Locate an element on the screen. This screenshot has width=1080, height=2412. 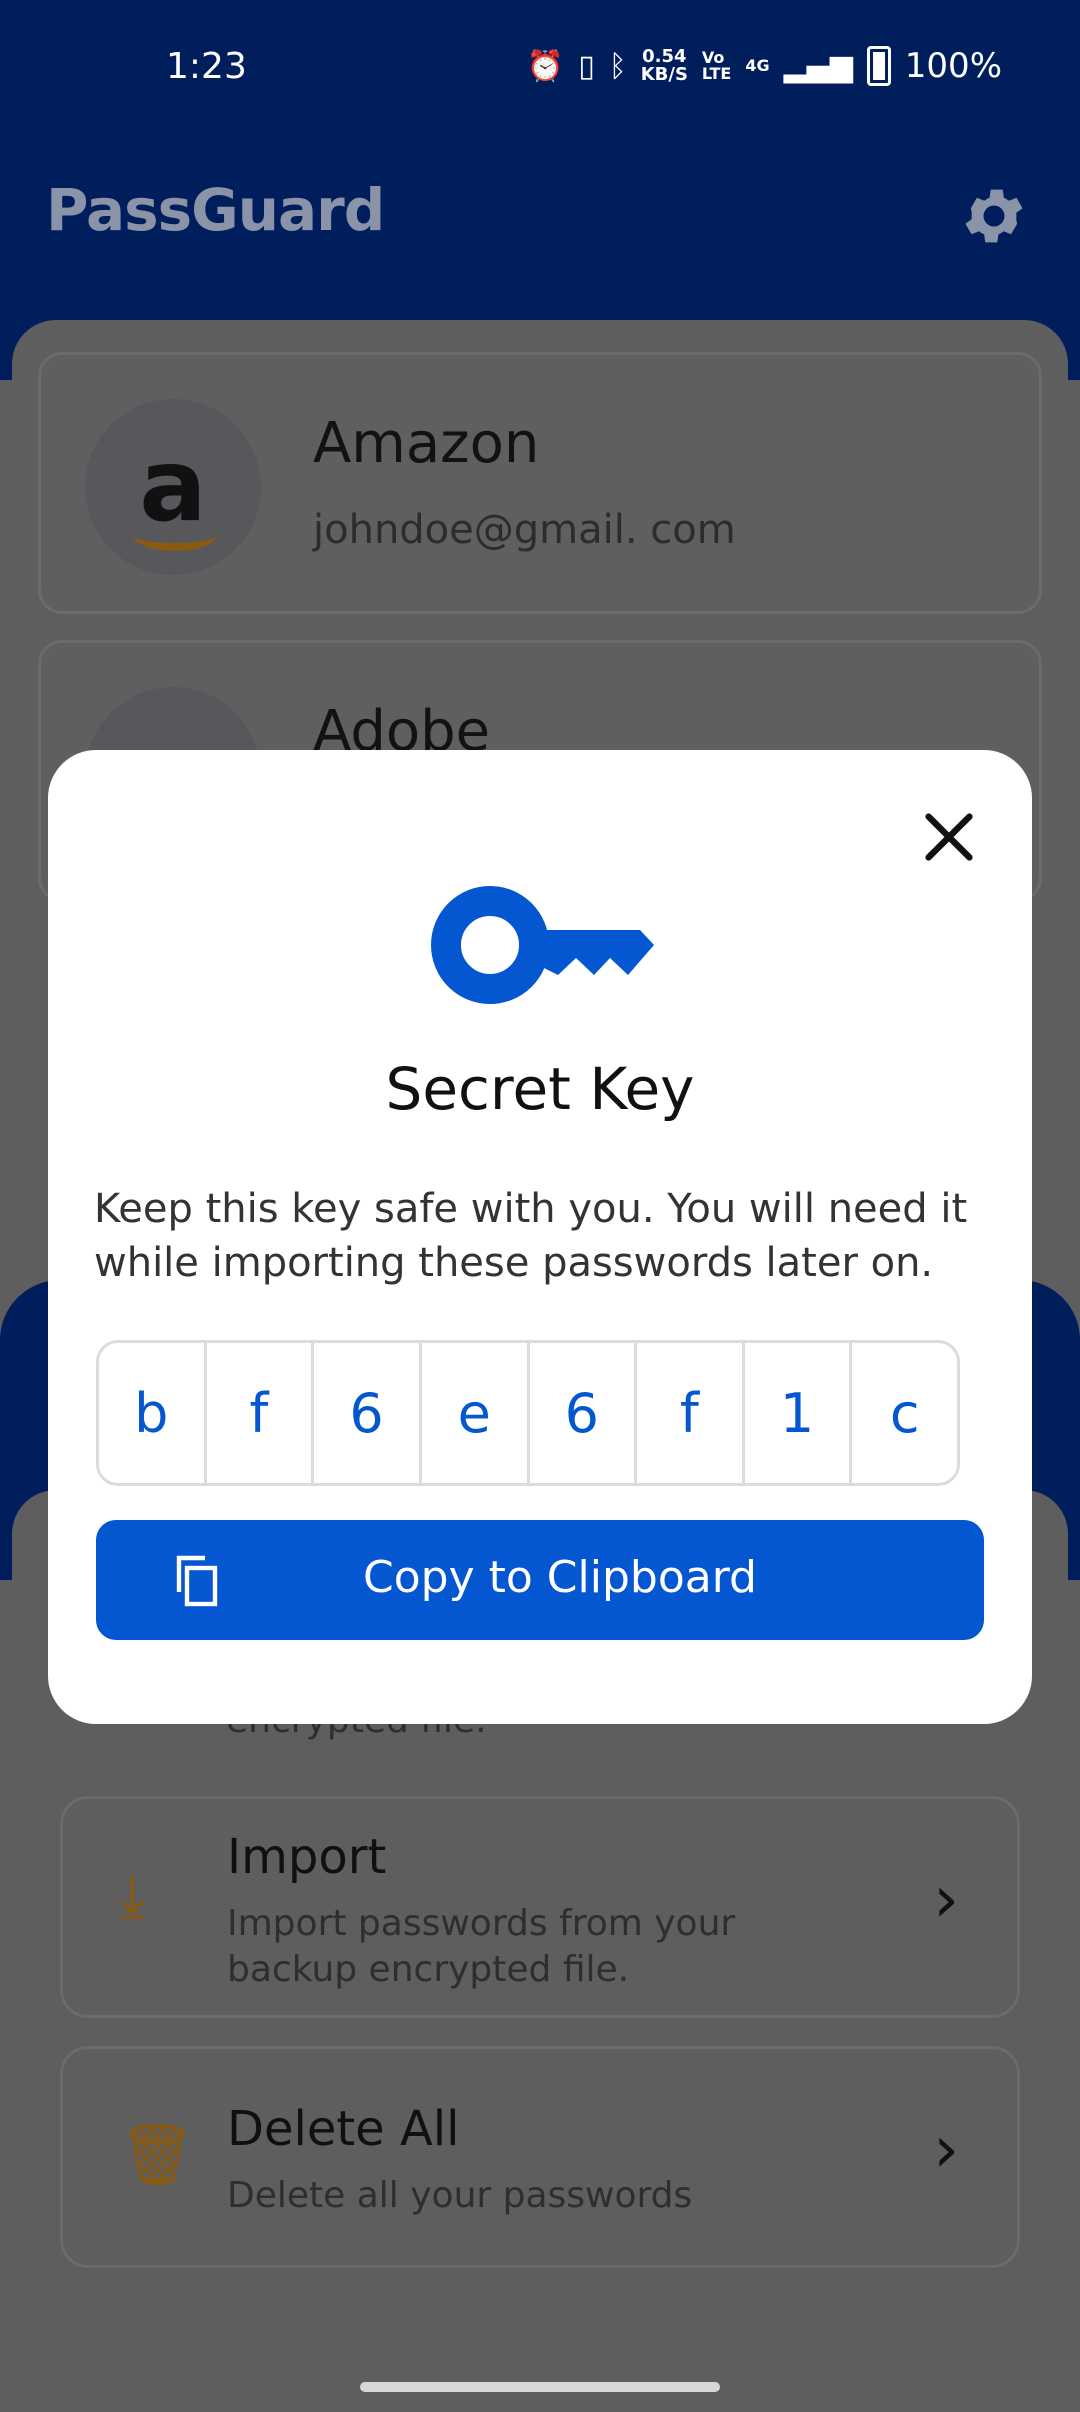
bluetooth-icon: ᛒ is located at coordinates (617, 66).